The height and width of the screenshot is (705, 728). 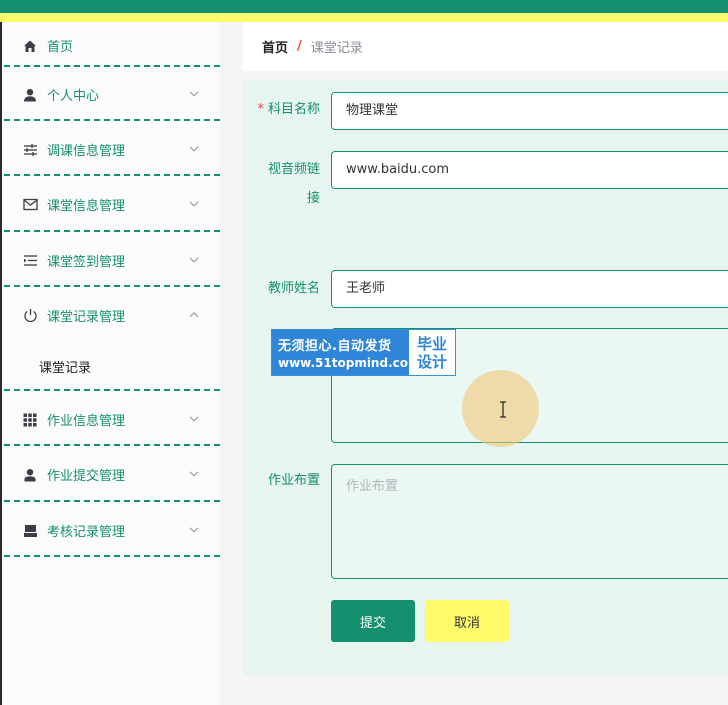 What do you see at coordinates (30, 46) in the screenshot?
I see `home-icon` at bounding box center [30, 46].